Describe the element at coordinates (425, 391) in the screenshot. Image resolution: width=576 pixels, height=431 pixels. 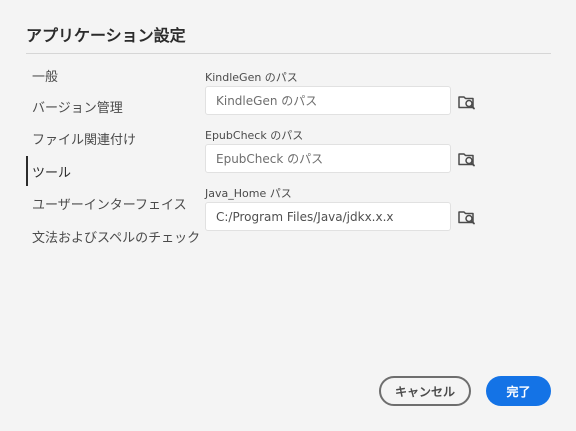
I see `cancel-button: キャンセル` at that location.